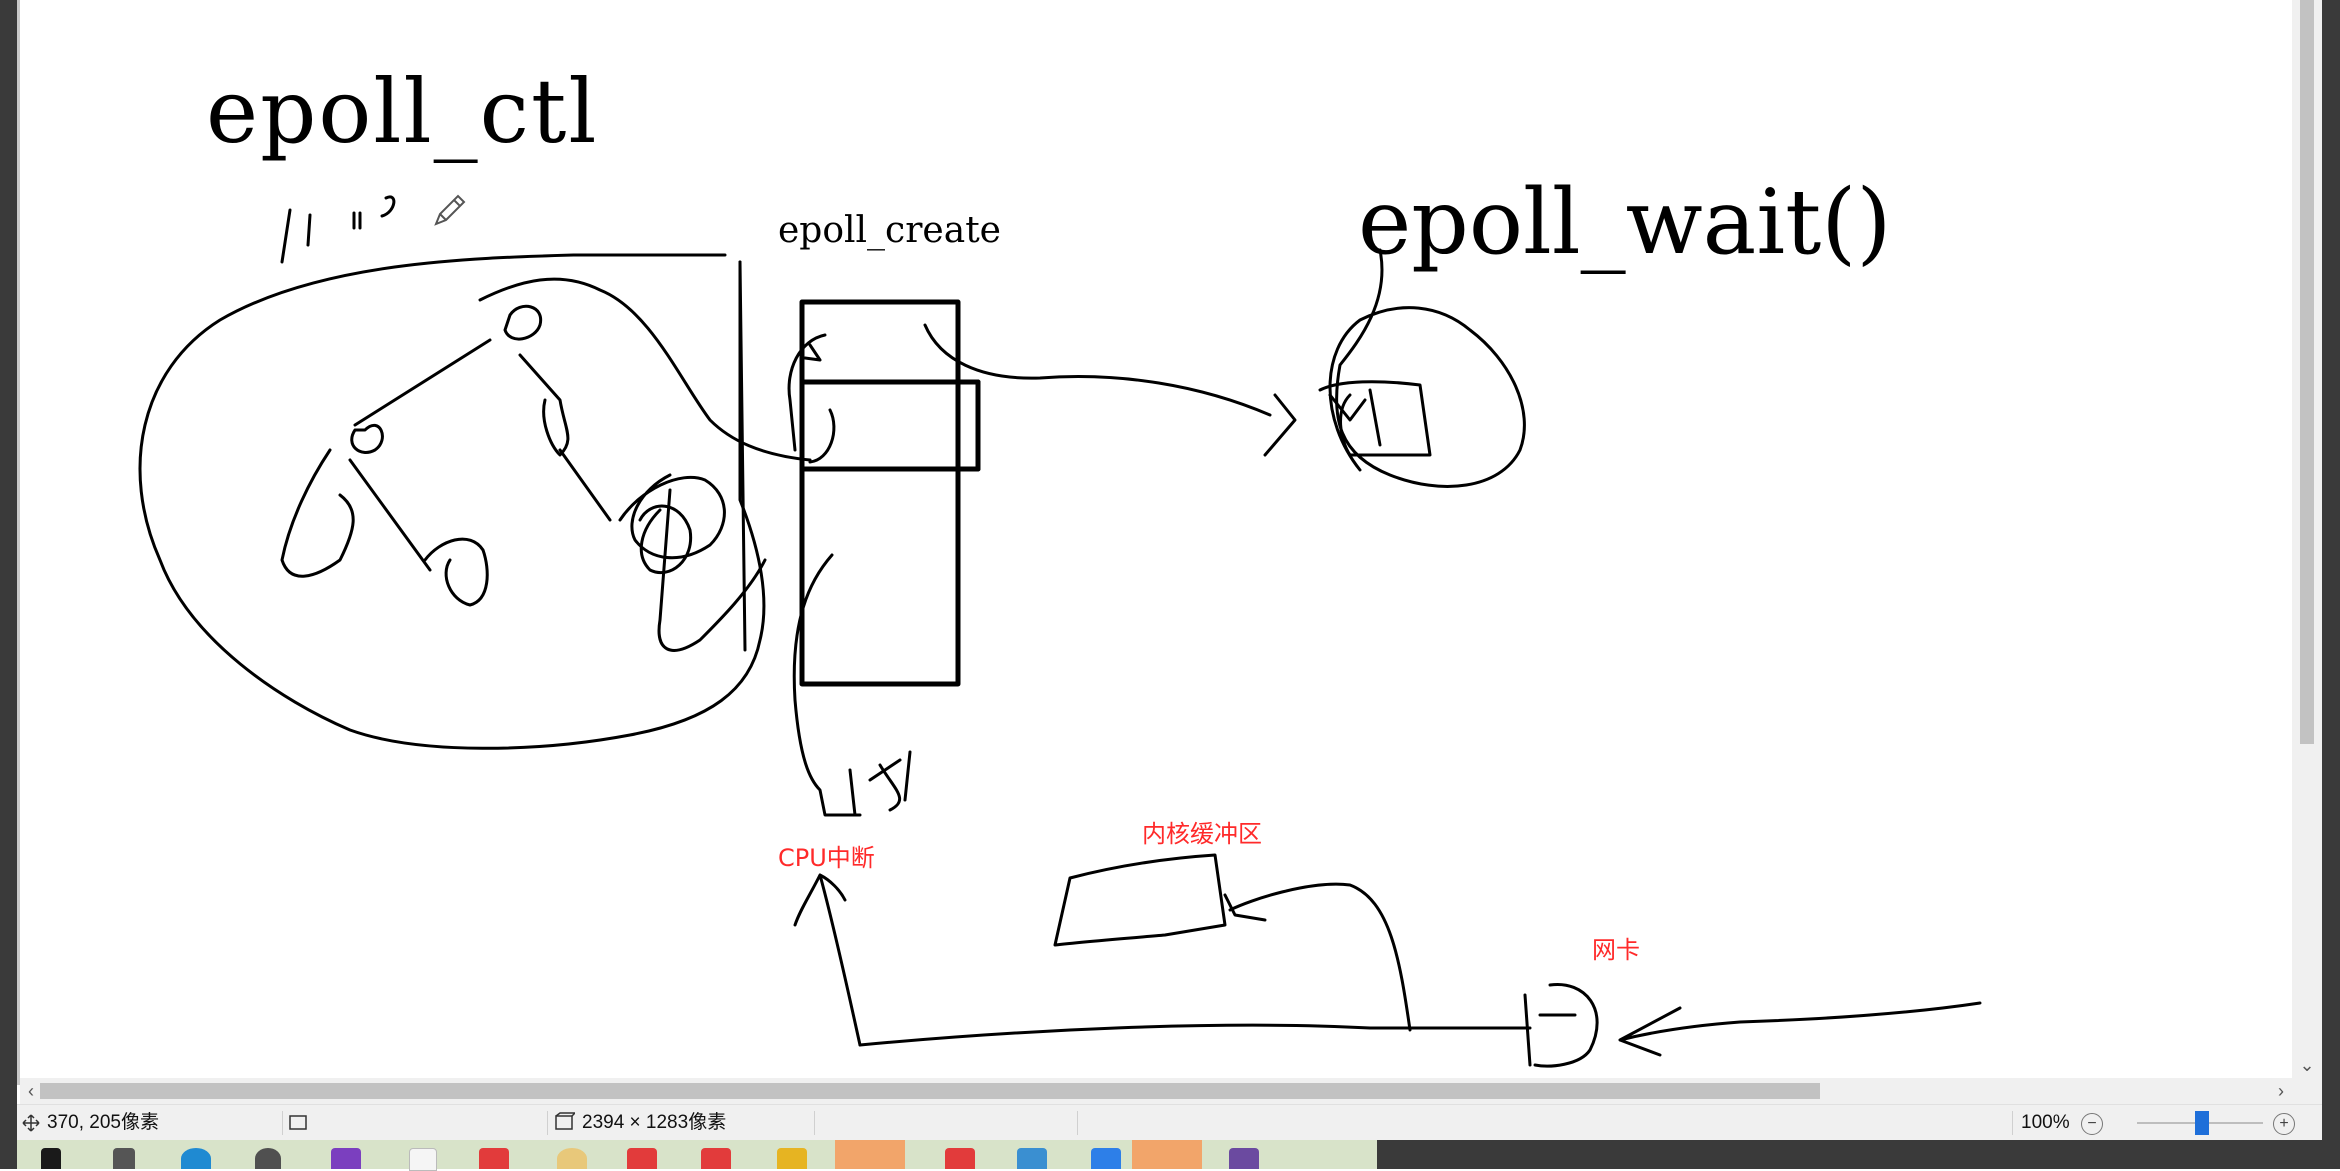  I want to click on network-card-label: 网卡, so click(1616, 950).